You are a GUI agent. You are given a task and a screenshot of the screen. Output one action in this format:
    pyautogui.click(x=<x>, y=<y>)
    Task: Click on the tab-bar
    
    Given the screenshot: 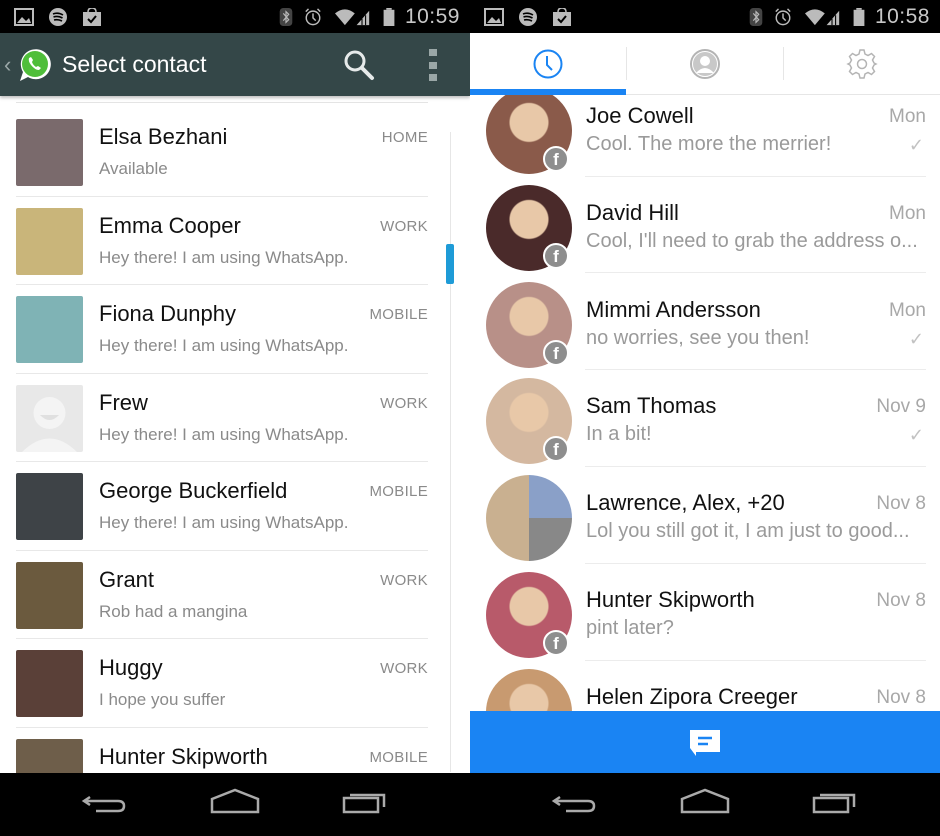 What is the action you would take?
    pyautogui.click(x=705, y=64)
    